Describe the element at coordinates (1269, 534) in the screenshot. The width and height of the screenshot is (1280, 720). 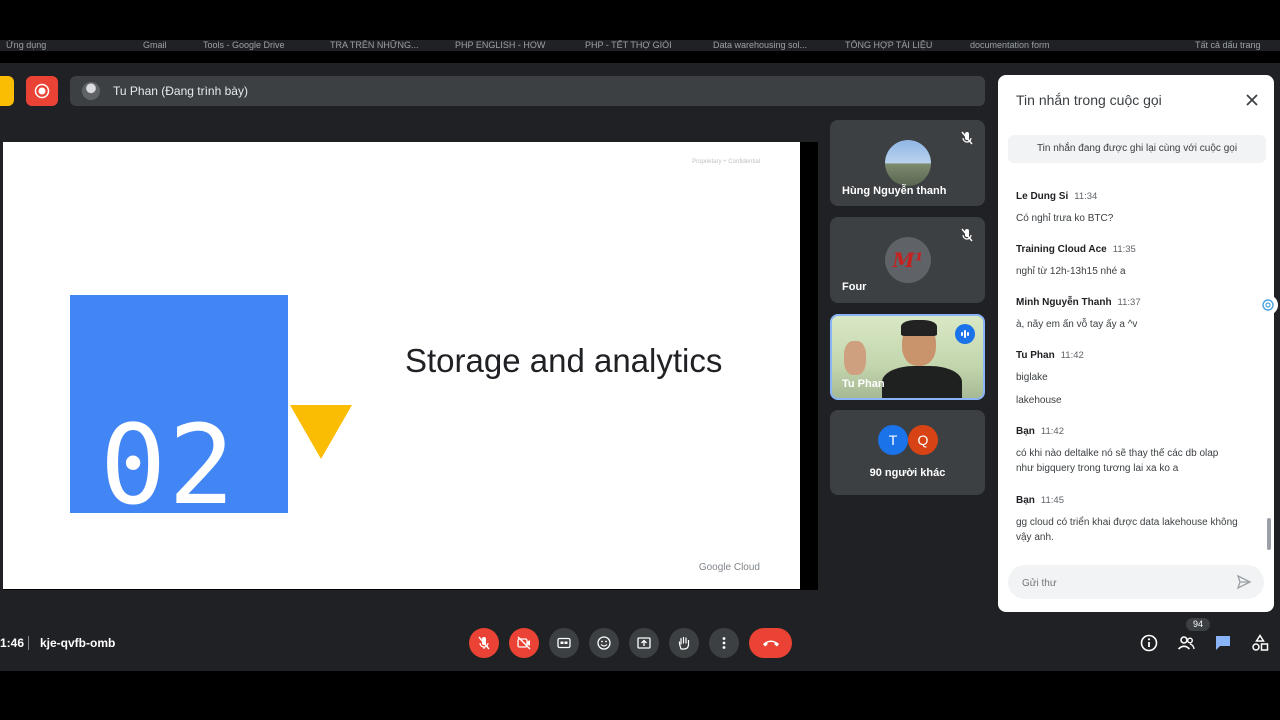
I see `chat-scrollbar` at that location.